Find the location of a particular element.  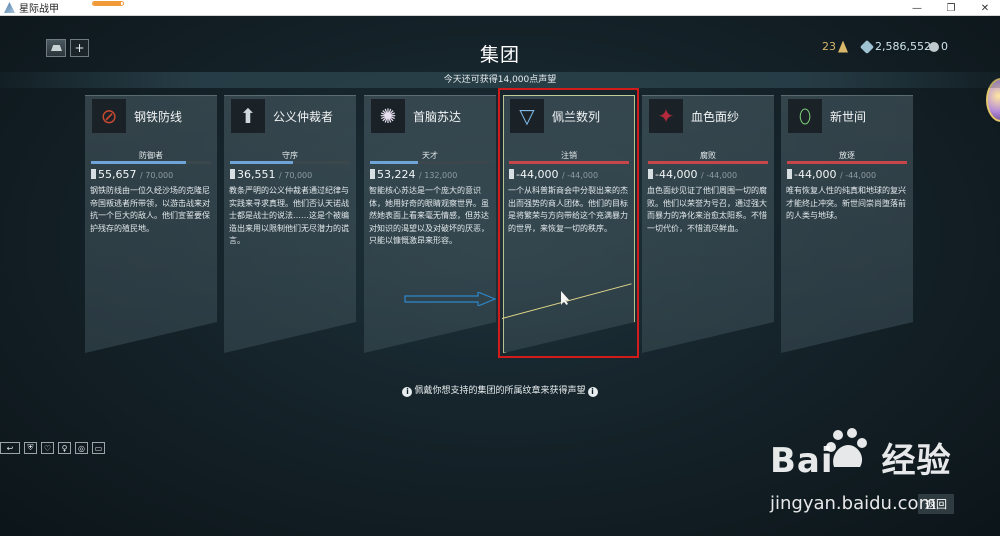

window-title: 星际战甲 is located at coordinates (39, 9).